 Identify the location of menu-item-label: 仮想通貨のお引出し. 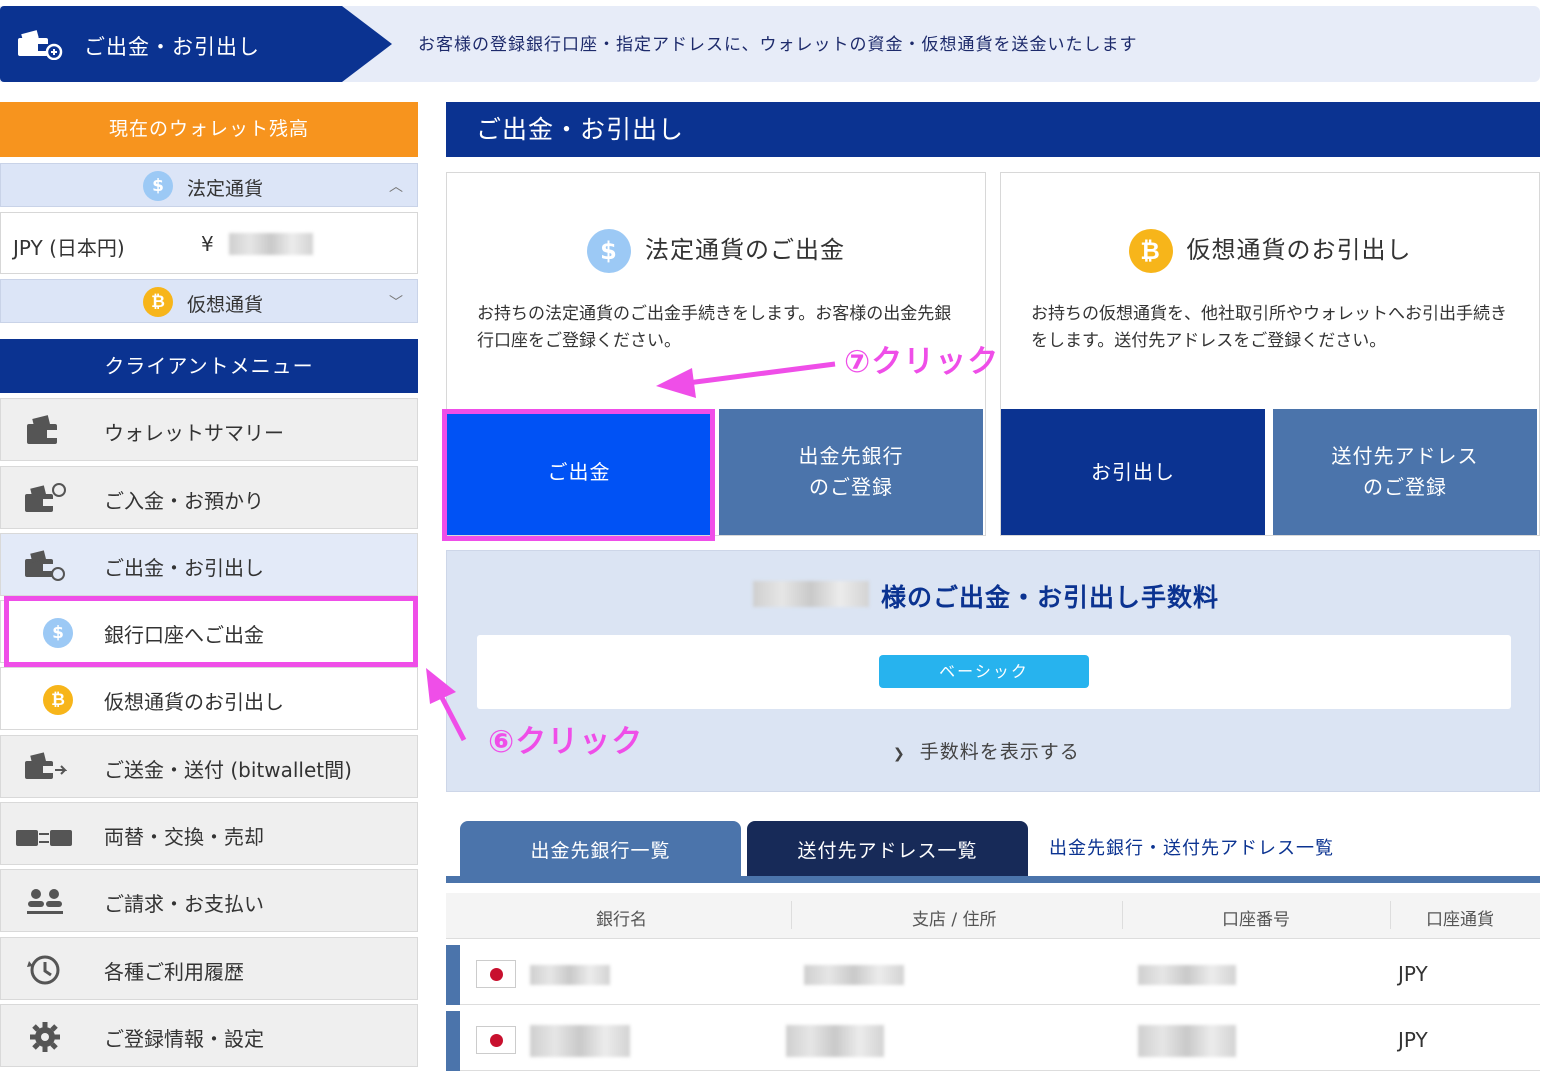
(194, 702).